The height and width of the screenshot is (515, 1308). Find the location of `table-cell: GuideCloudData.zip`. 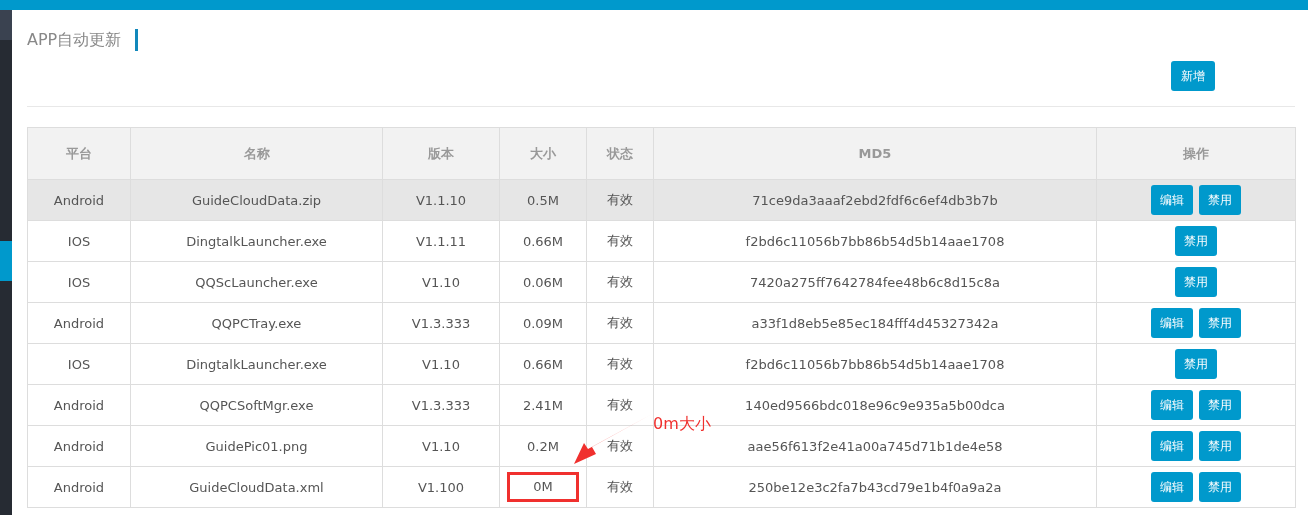

table-cell: GuideCloudData.zip is located at coordinates (256, 200).